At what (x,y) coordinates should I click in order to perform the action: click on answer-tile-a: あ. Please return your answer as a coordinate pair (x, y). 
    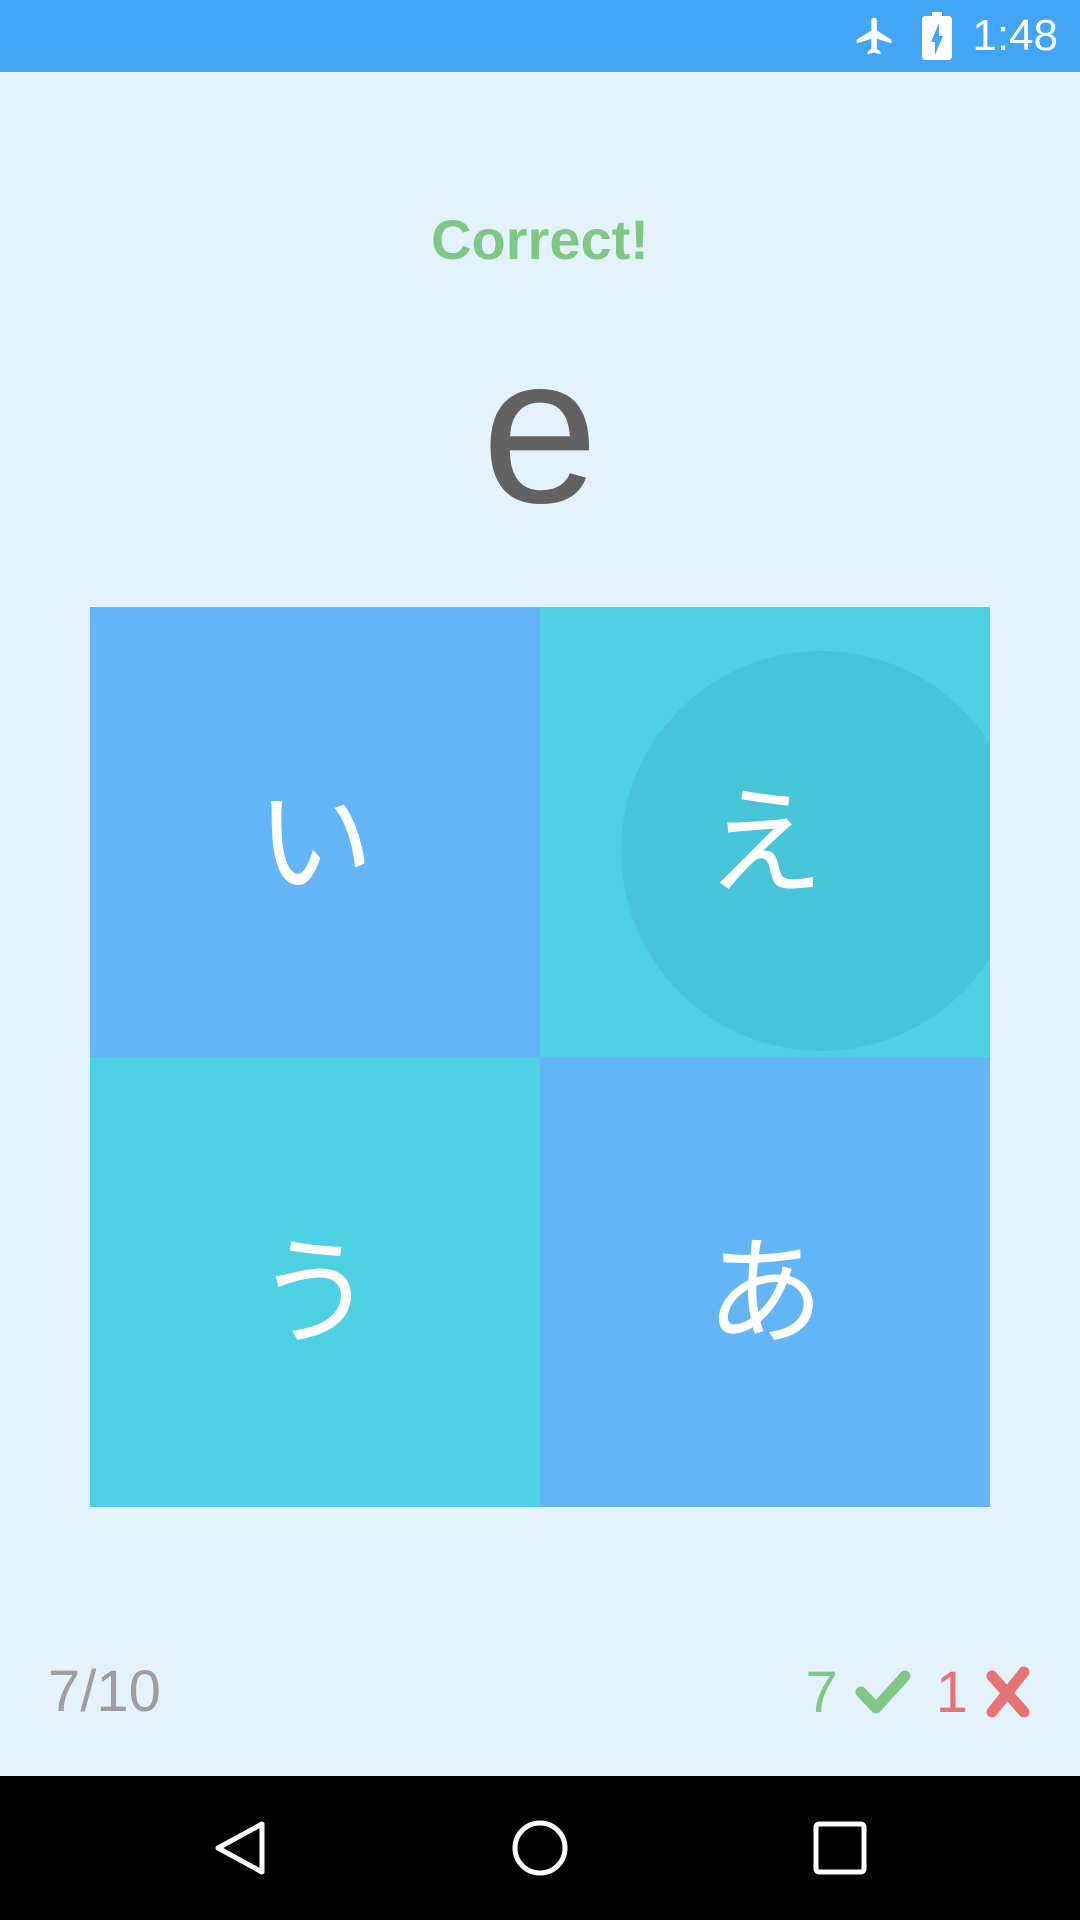
    Looking at the image, I should click on (765, 1282).